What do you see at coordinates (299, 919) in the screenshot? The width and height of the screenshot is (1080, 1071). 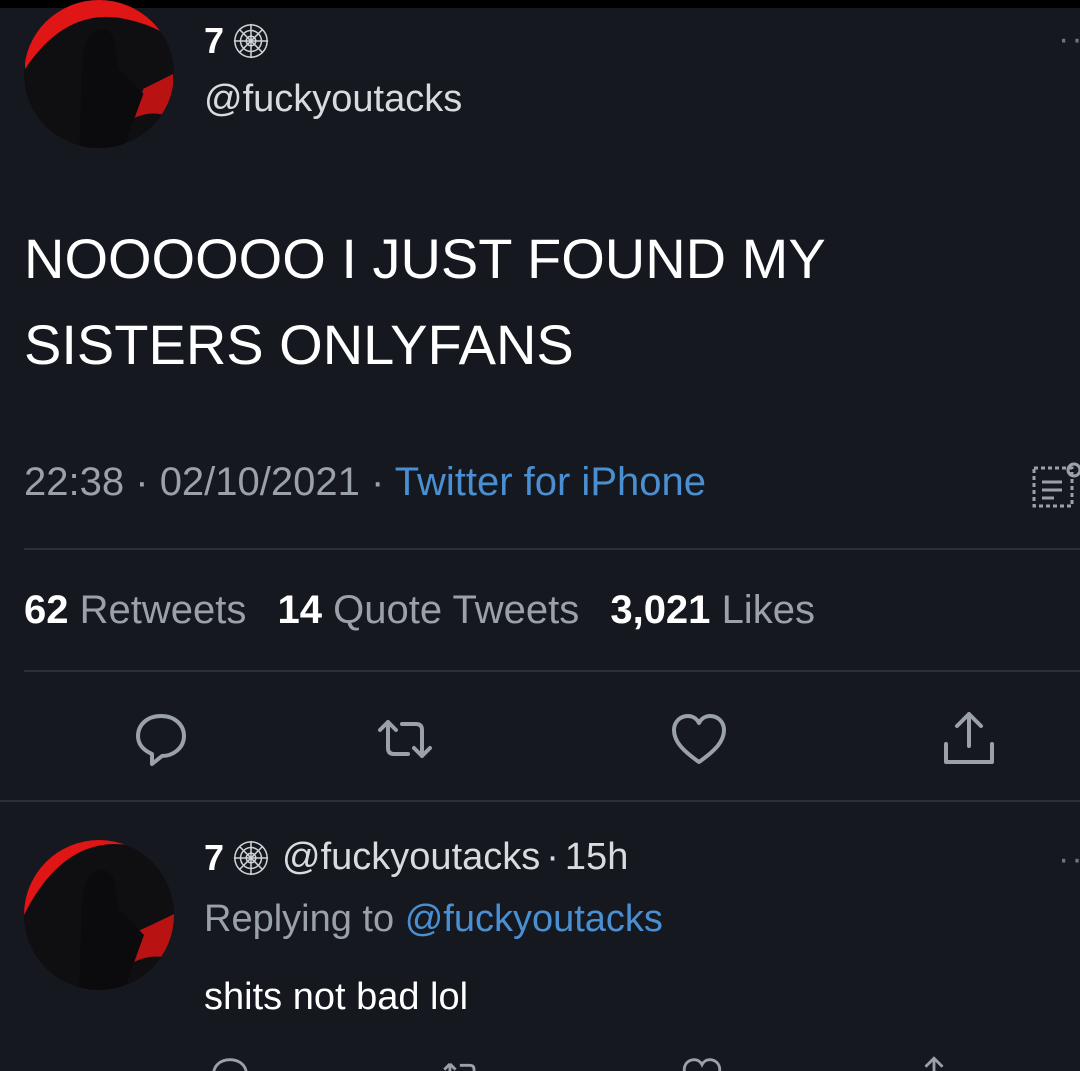 I see `replying-to-label: Replying to` at bounding box center [299, 919].